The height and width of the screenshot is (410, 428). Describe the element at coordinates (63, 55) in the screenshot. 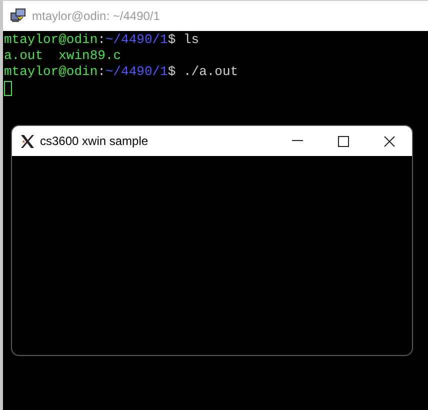

I see `command-output: a.out xwin89.c` at that location.